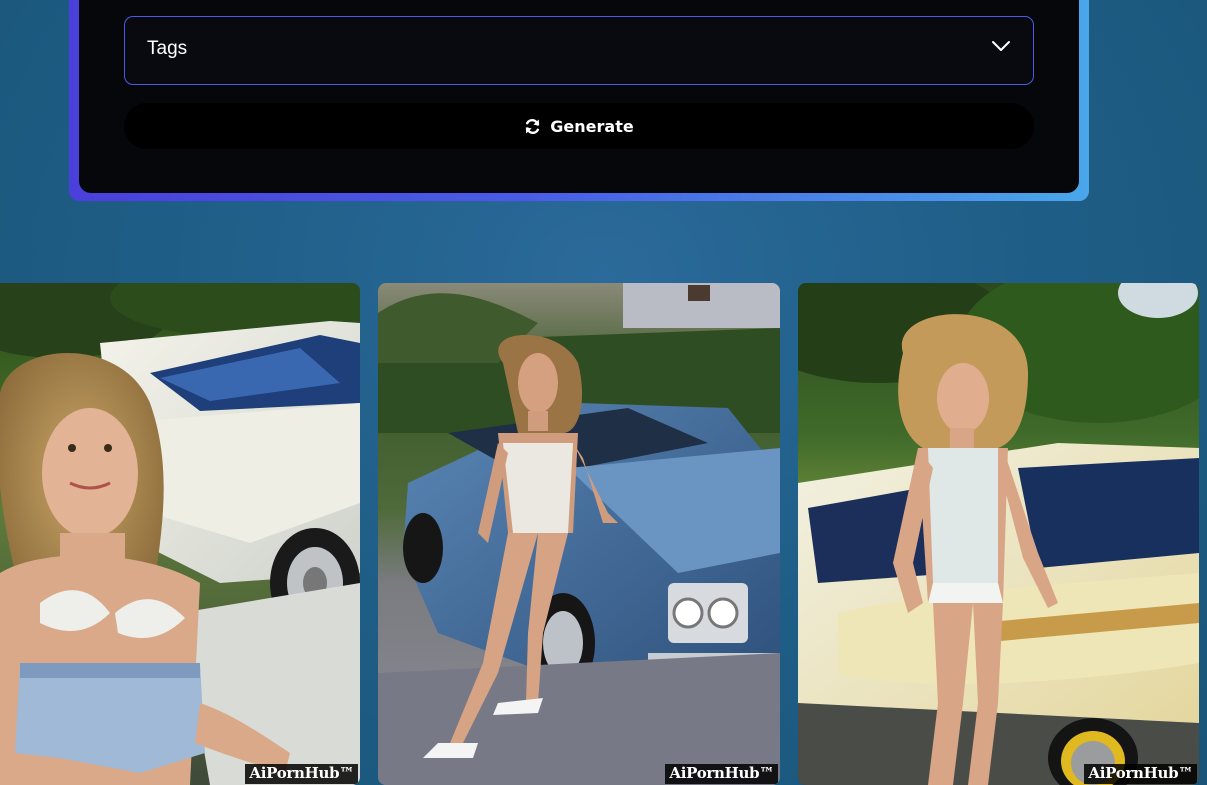 This screenshot has height=785, width=1207. Describe the element at coordinates (533, 126) in the screenshot. I see `refresh-icon` at that location.